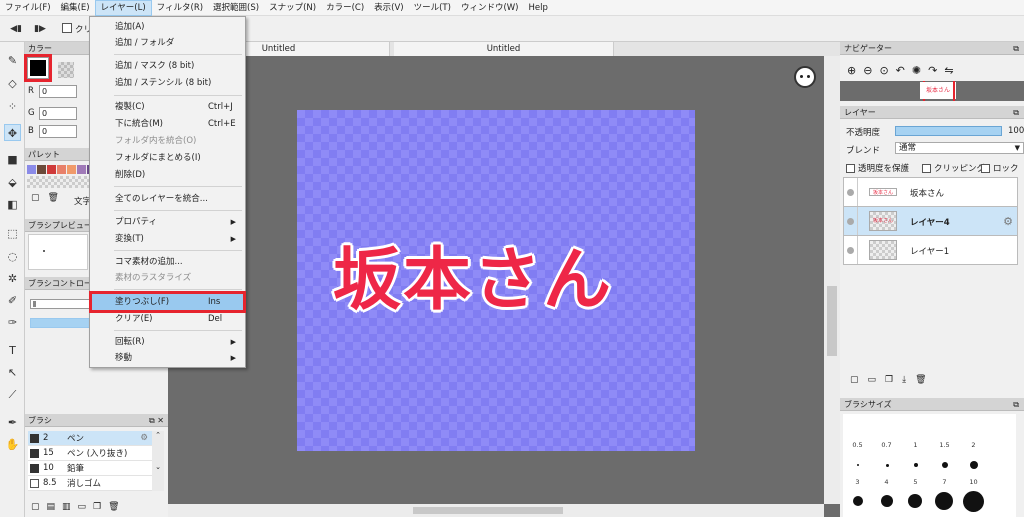  What do you see at coordinates (167, 175) in the screenshot?
I see `menu-item-delete: 削除(D)` at bounding box center [167, 175].